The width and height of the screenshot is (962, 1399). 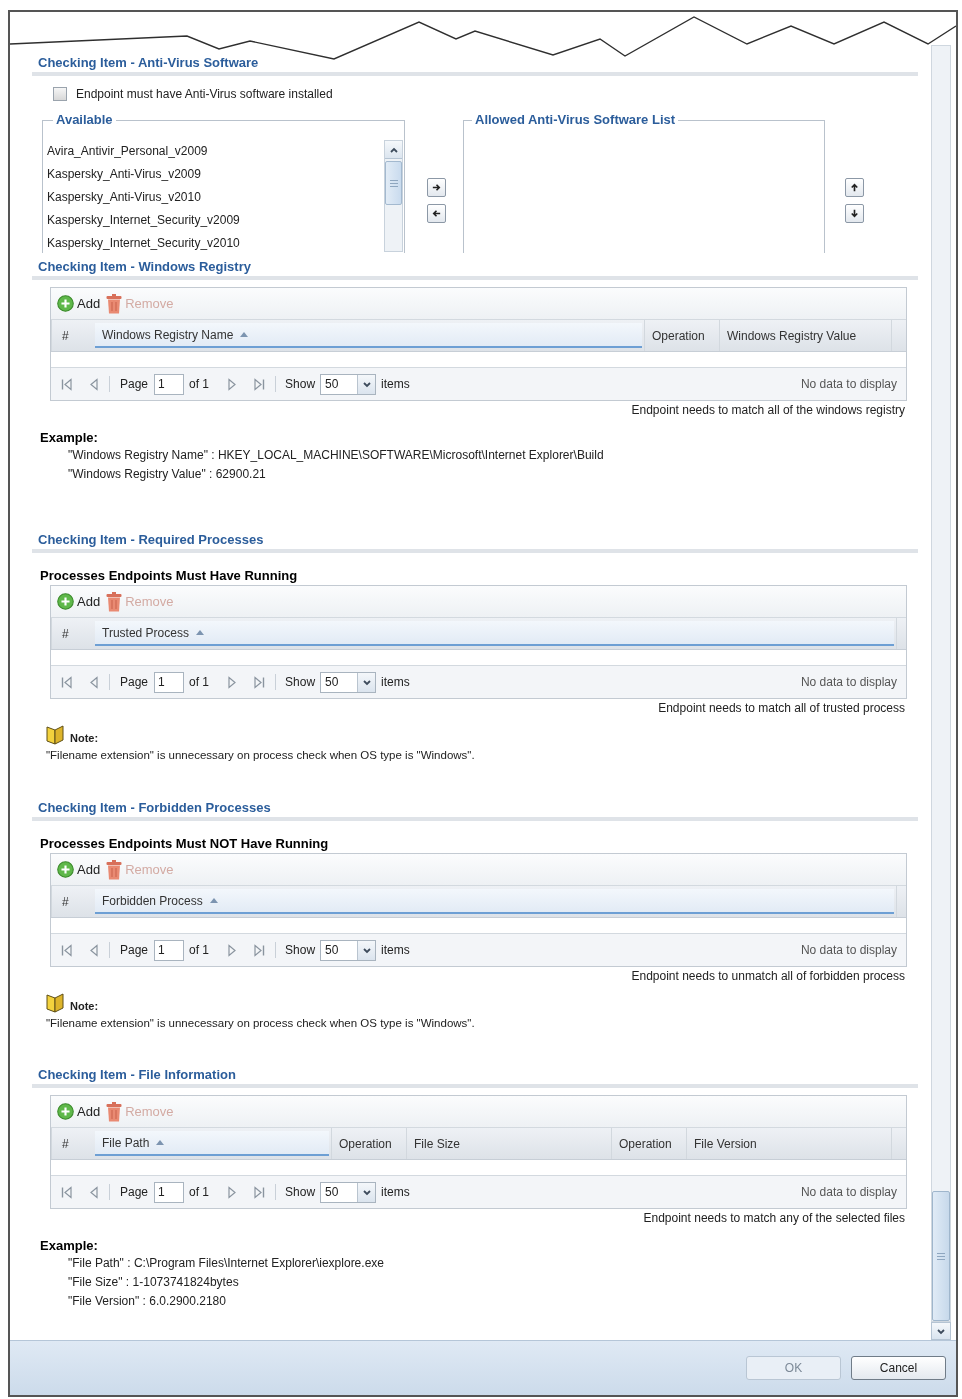 What do you see at coordinates (127, 151) in the screenshot?
I see `list-item: Avira_Antivir_Personal_v2009` at bounding box center [127, 151].